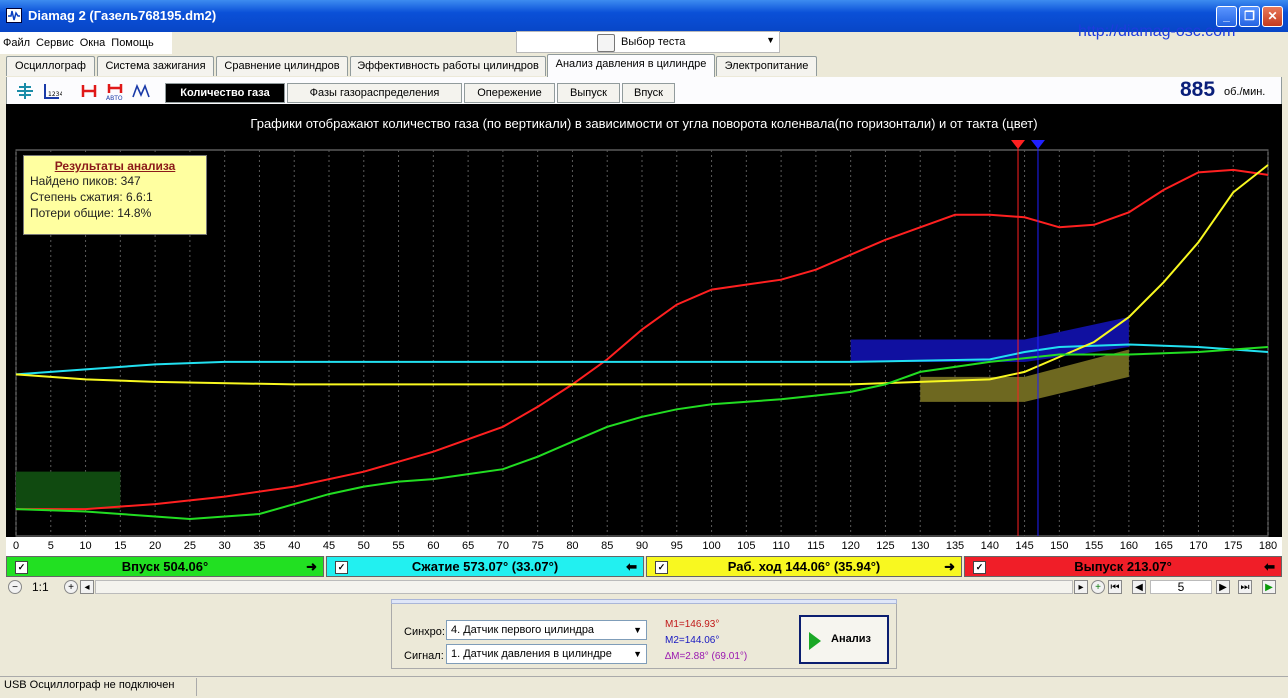  I want to click on arrow-left-icon: ⬅, so click(1269, 566).